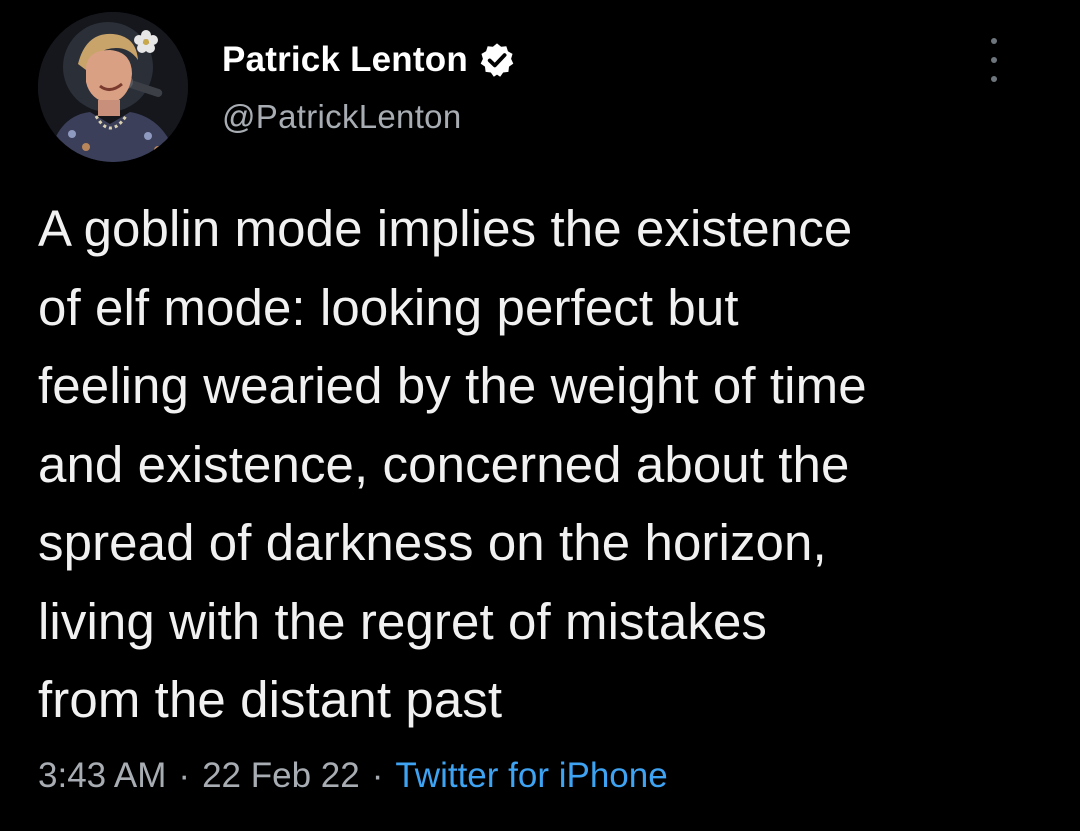  I want to click on author-handle: @PatrickLenton, so click(342, 117).